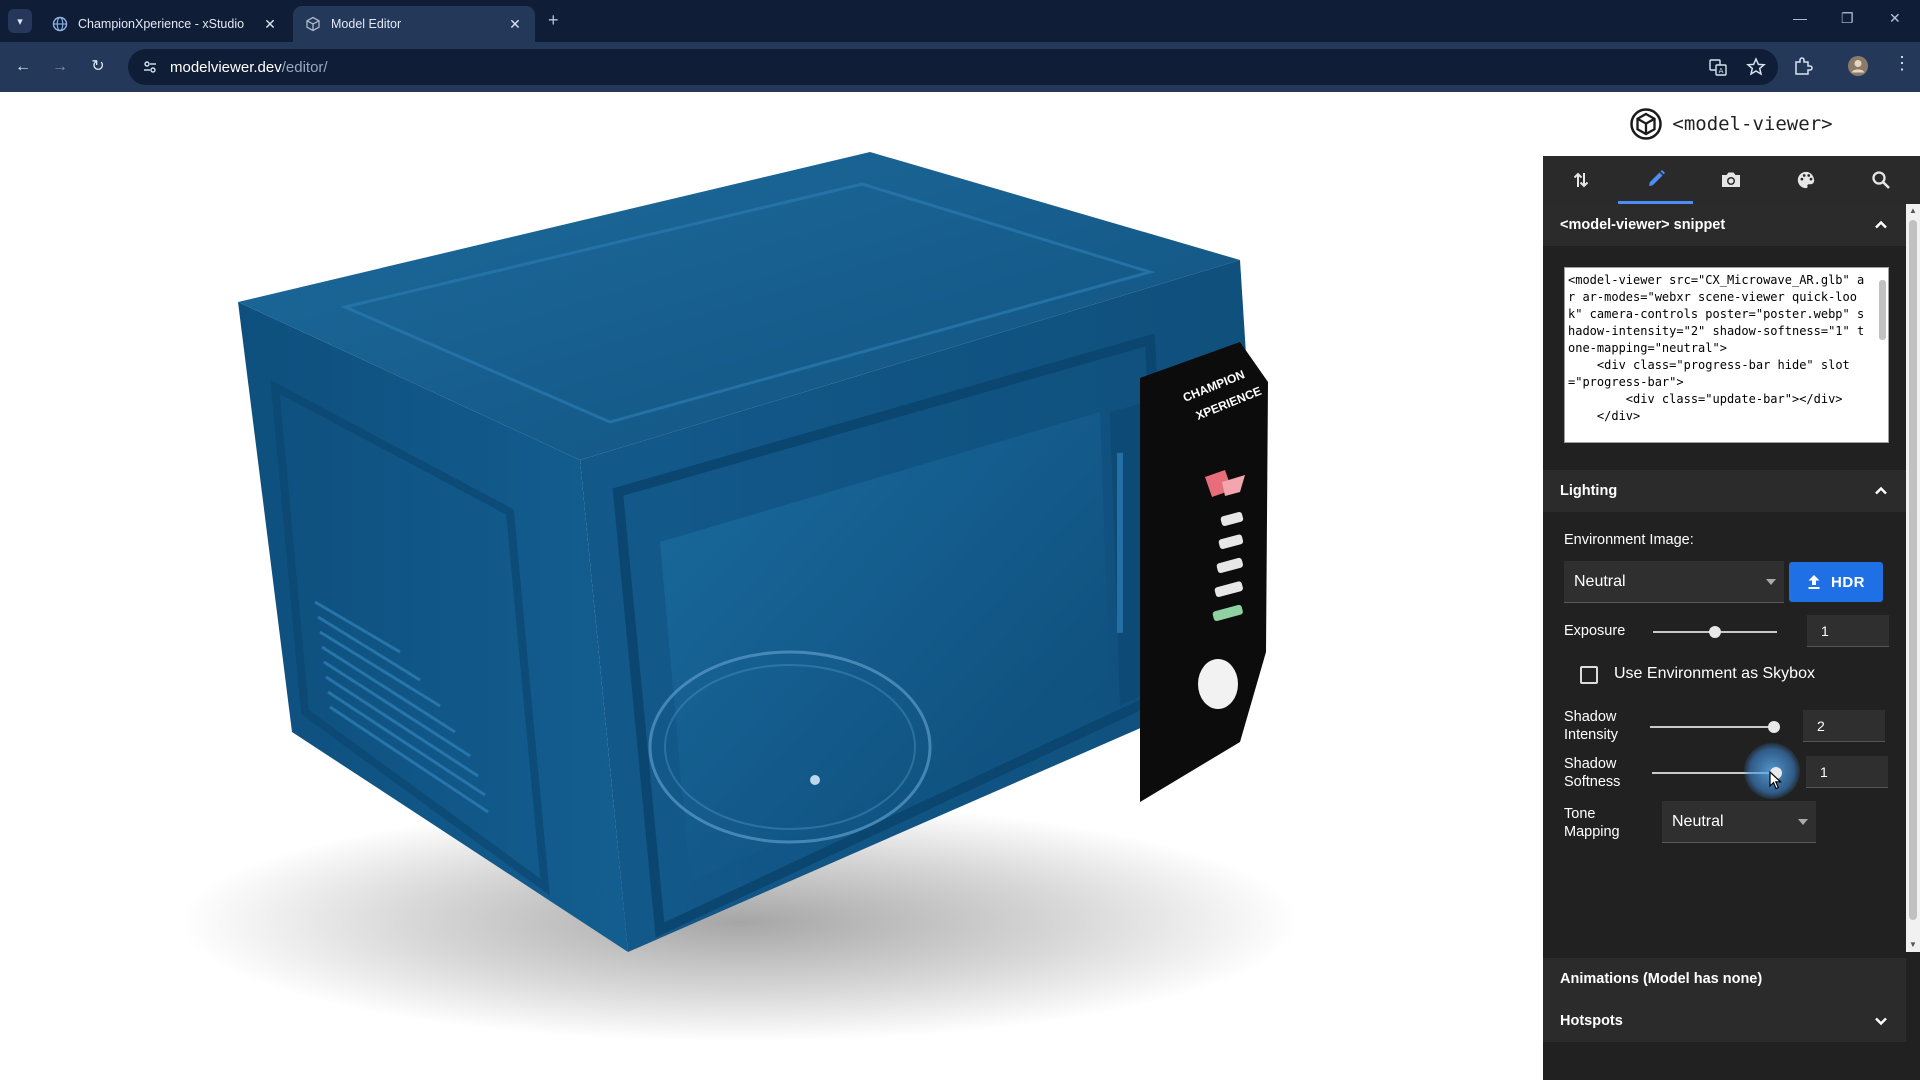 Image resolution: width=1920 pixels, height=1080 pixels. I want to click on tab-upload, so click(1580, 180).